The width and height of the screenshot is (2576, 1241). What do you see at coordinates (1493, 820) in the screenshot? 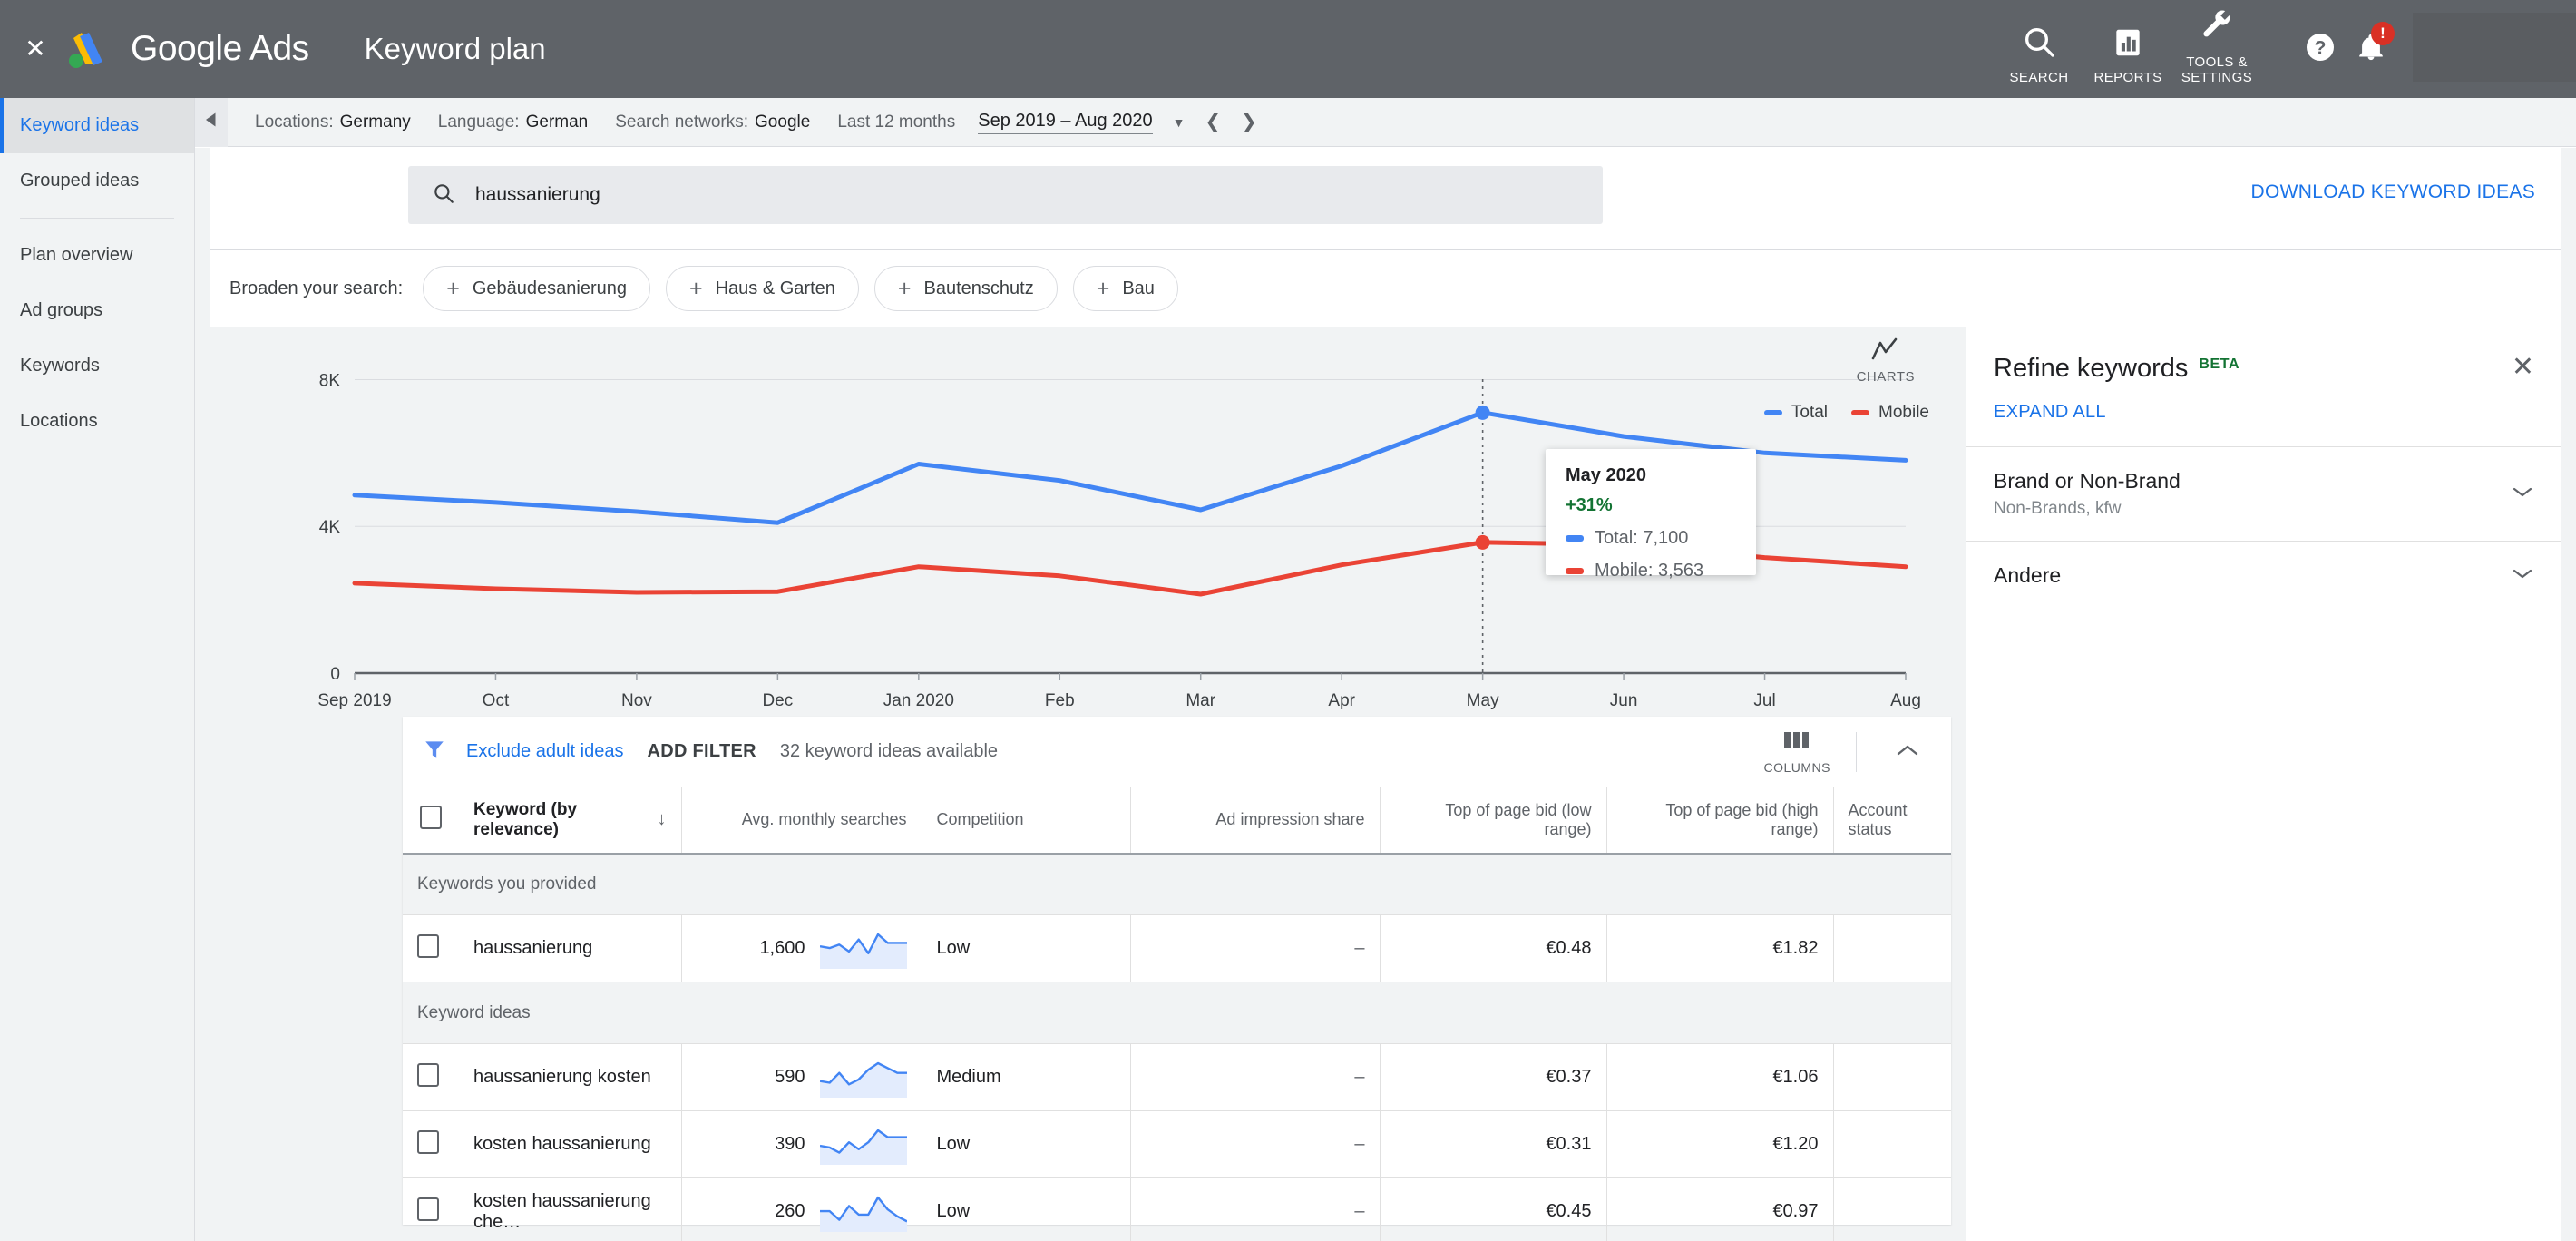
I see `column-header-bid-low: Top of page bid (low range)` at bounding box center [1493, 820].